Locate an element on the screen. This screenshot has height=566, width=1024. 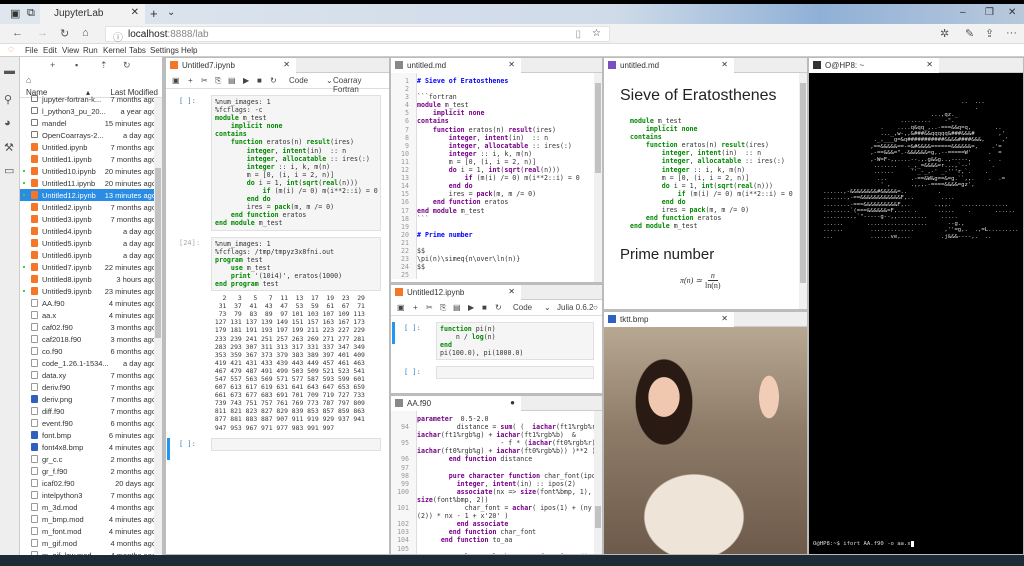
file-item: event.f90 6 months ago is located at coordinates (91, 423).